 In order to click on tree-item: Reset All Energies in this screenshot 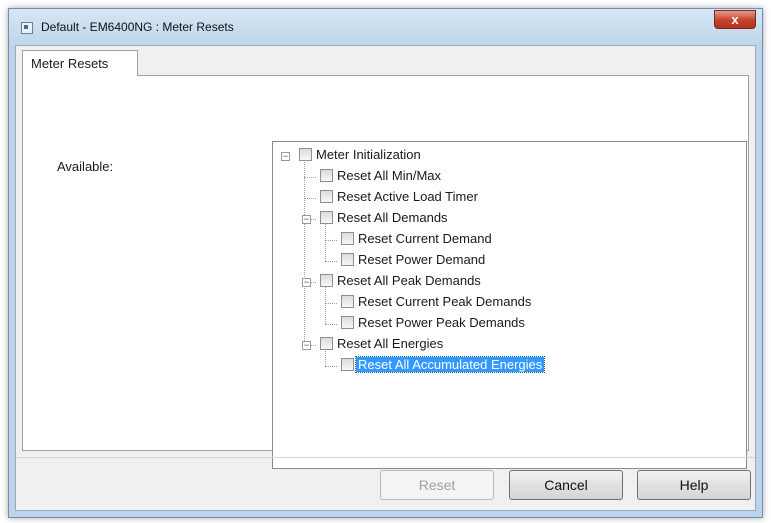, I will do `click(382, 344)`.